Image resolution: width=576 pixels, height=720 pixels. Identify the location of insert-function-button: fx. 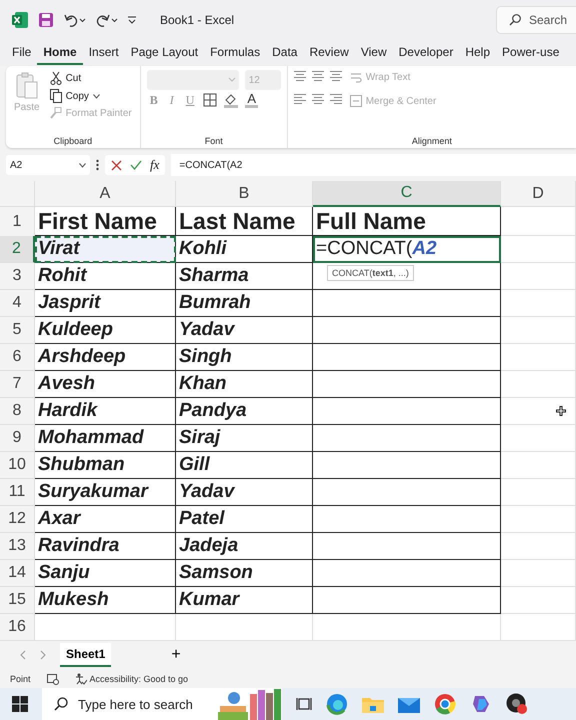
(155, 165).